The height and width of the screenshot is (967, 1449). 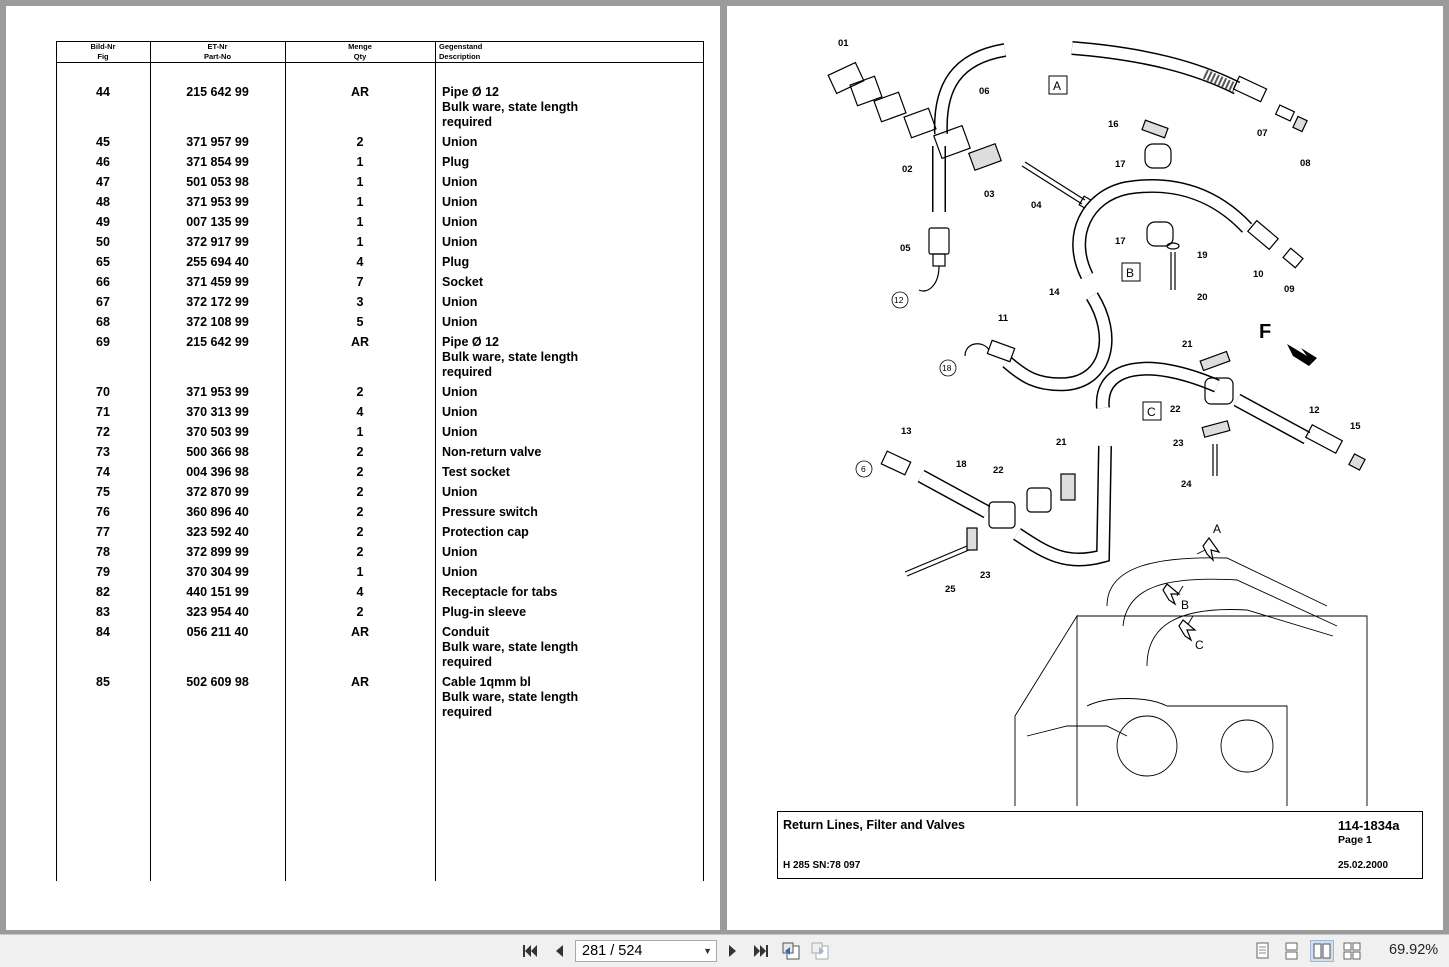 What do you see at coordinates (1036, 205) in the screenshot?
I see `callout-04: 04` at bounding box center [1036, 205].